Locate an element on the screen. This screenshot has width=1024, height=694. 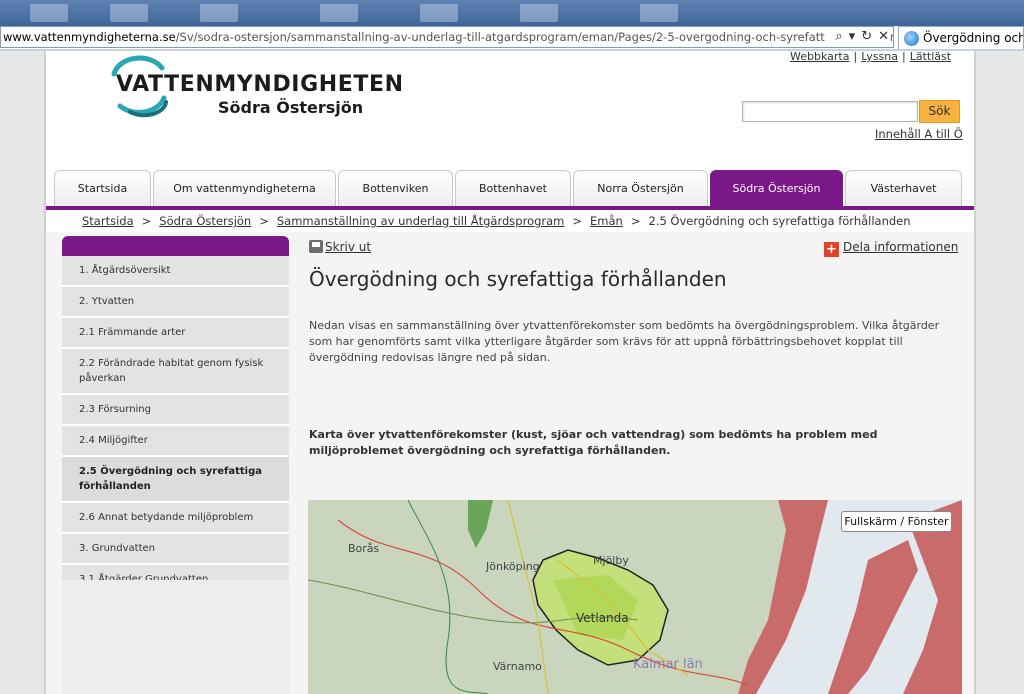
tab-vasterhavet: Västerhavet is located at coordinates (903, 188).